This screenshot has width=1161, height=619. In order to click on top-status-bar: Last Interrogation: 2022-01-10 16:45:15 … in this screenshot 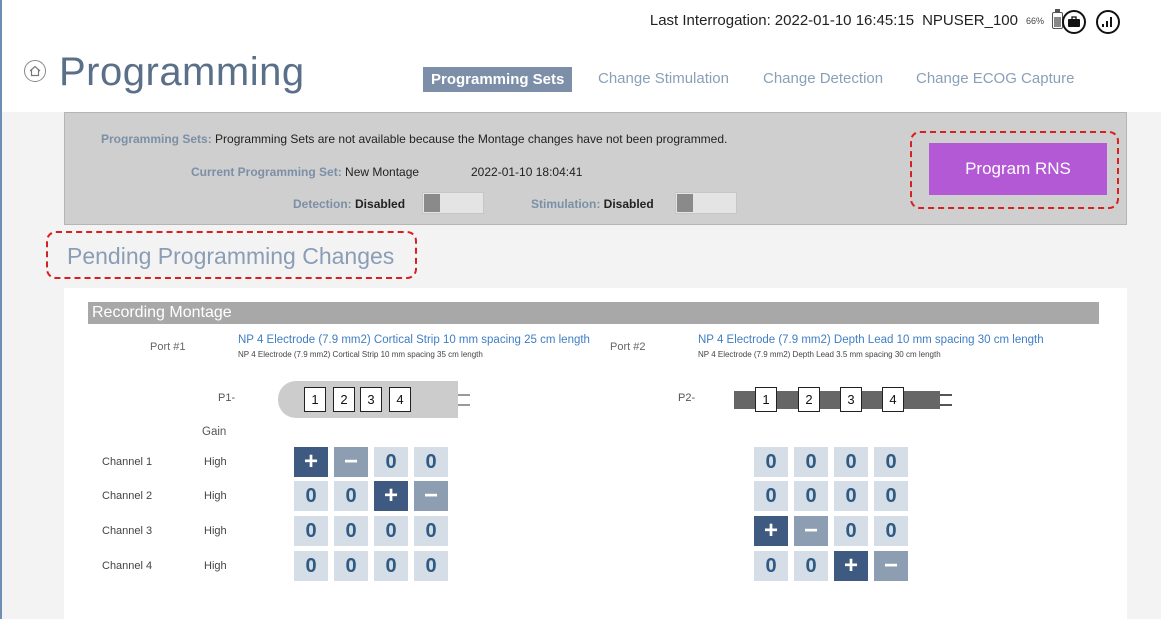, I will do `click(581, 20)`.